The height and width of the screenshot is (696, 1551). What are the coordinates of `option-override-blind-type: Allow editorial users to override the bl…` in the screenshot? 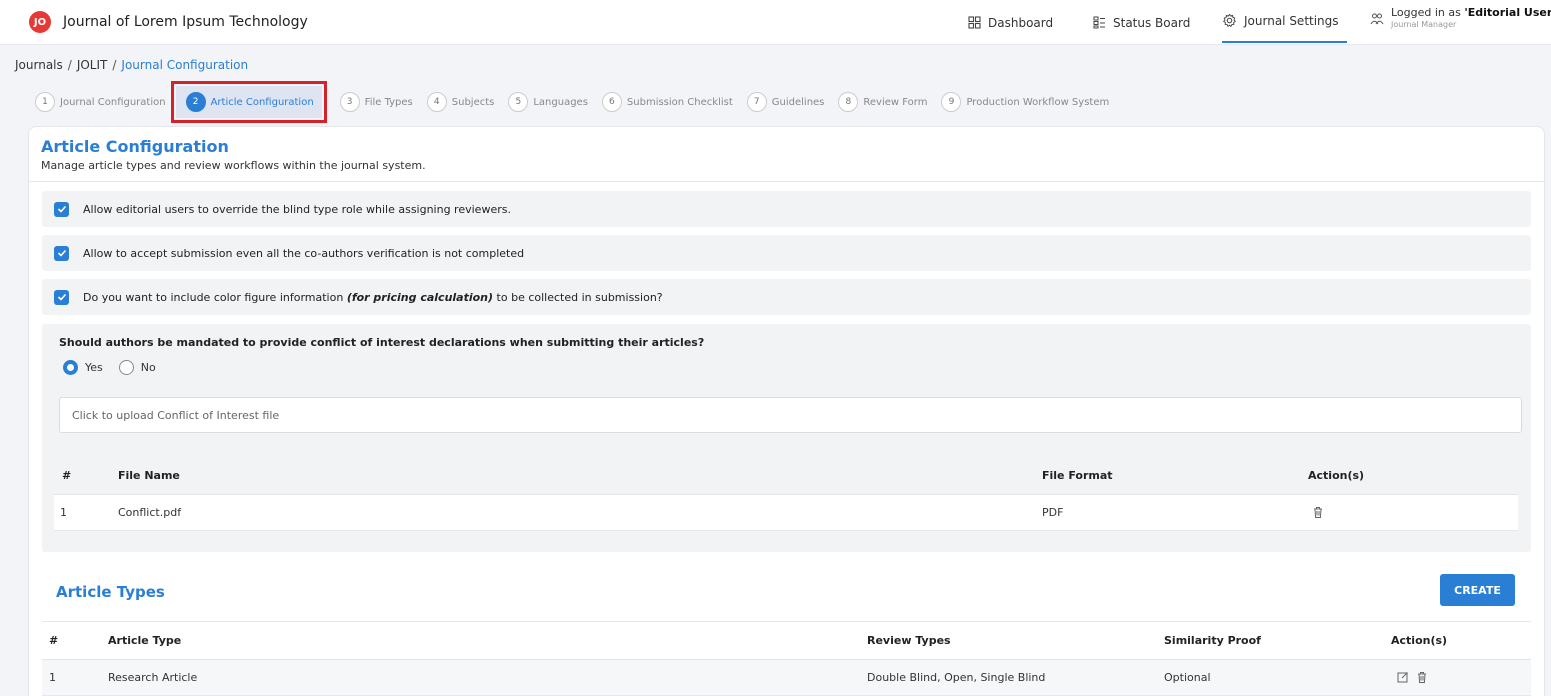 It's located at (786, 209).